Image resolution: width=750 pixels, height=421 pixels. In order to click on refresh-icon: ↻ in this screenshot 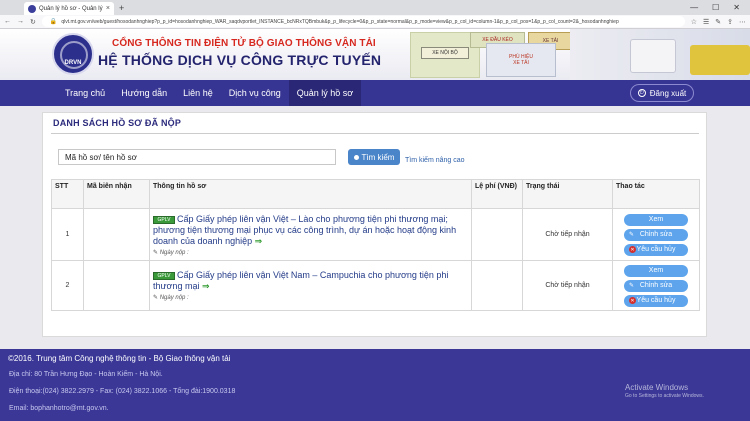, I will do `click(33, 22)`.